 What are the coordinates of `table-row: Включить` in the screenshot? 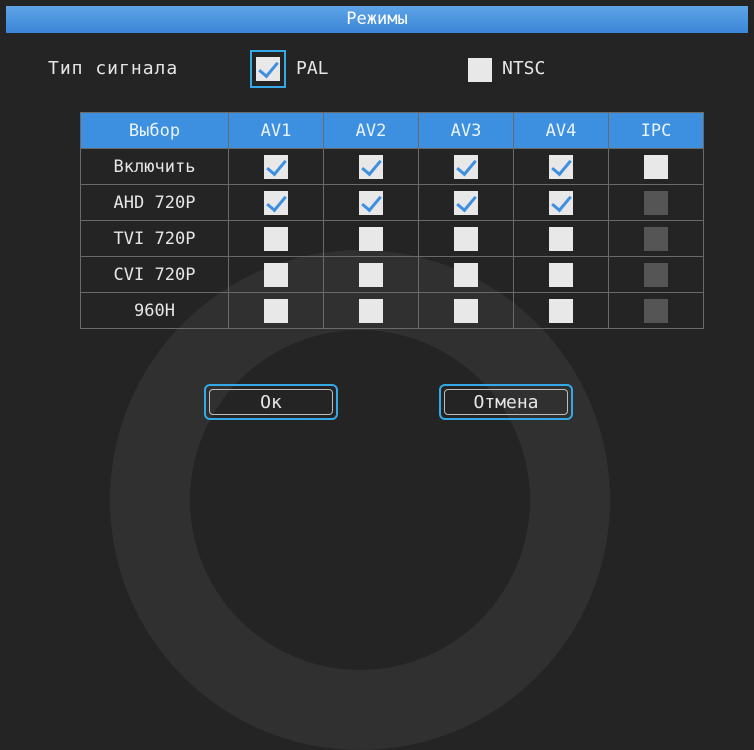 It's located at (392, 166).